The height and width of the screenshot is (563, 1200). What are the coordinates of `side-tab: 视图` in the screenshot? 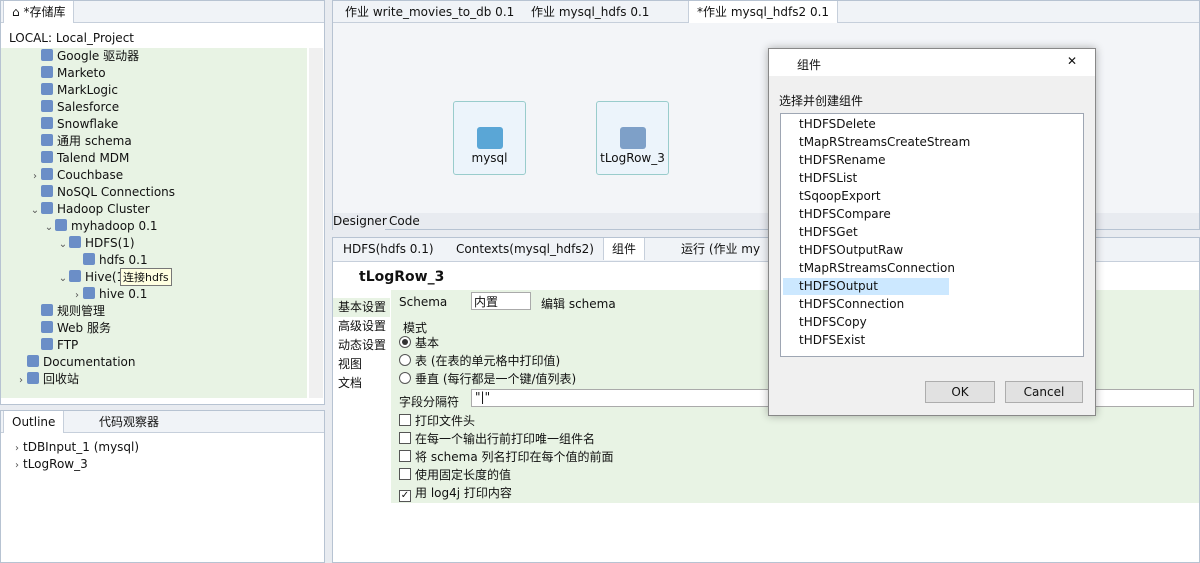 It's located at (361, 364).